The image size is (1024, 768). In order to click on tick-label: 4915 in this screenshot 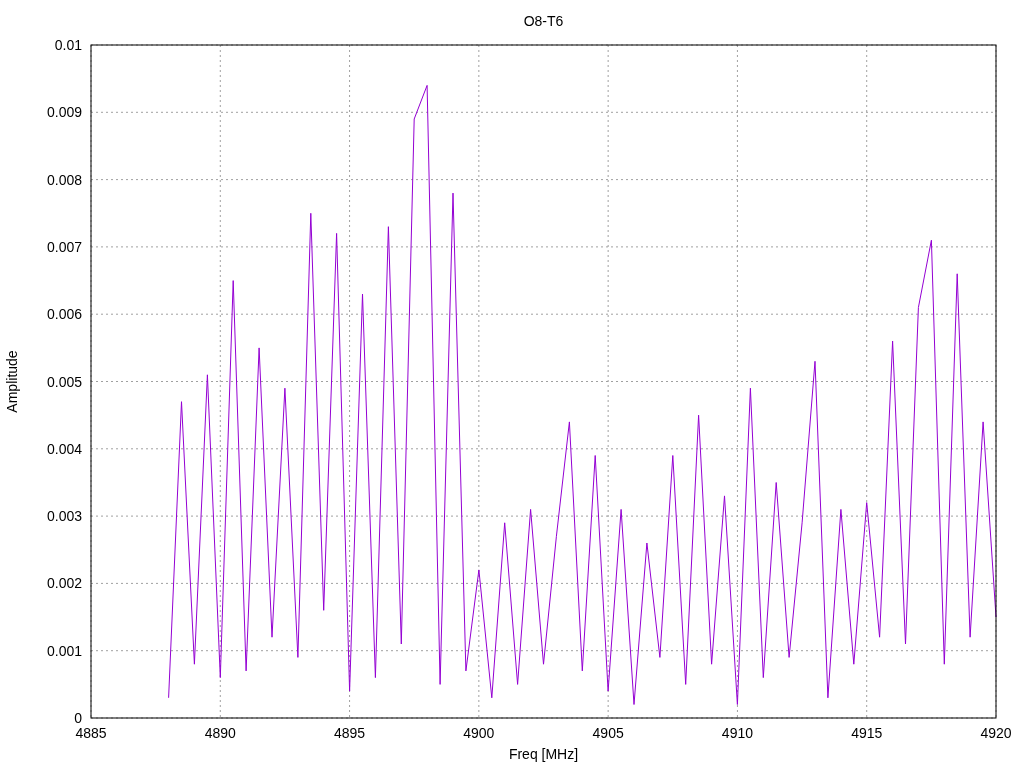, I will do `click(867, 733)`.